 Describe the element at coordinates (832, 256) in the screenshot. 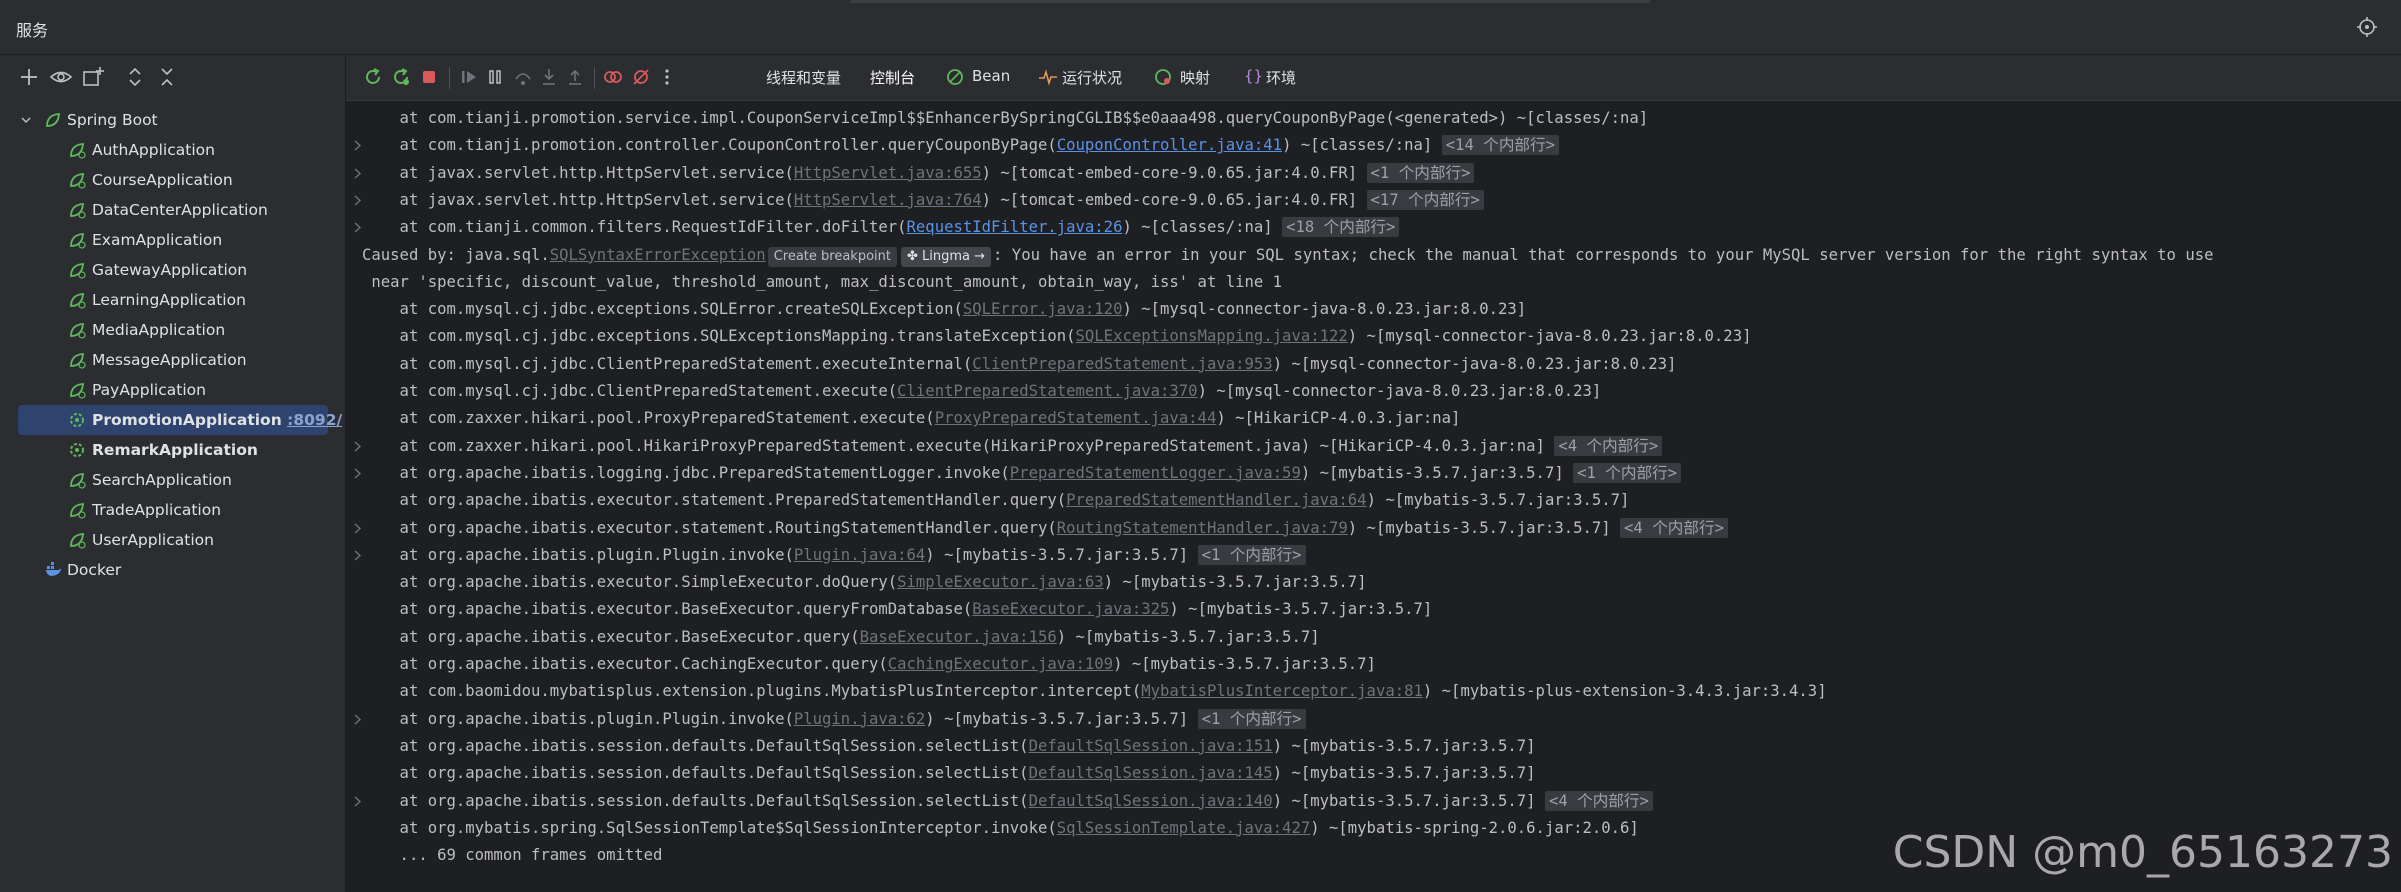

I see `create-breakpoint-button: Create breakpoint` at that location.